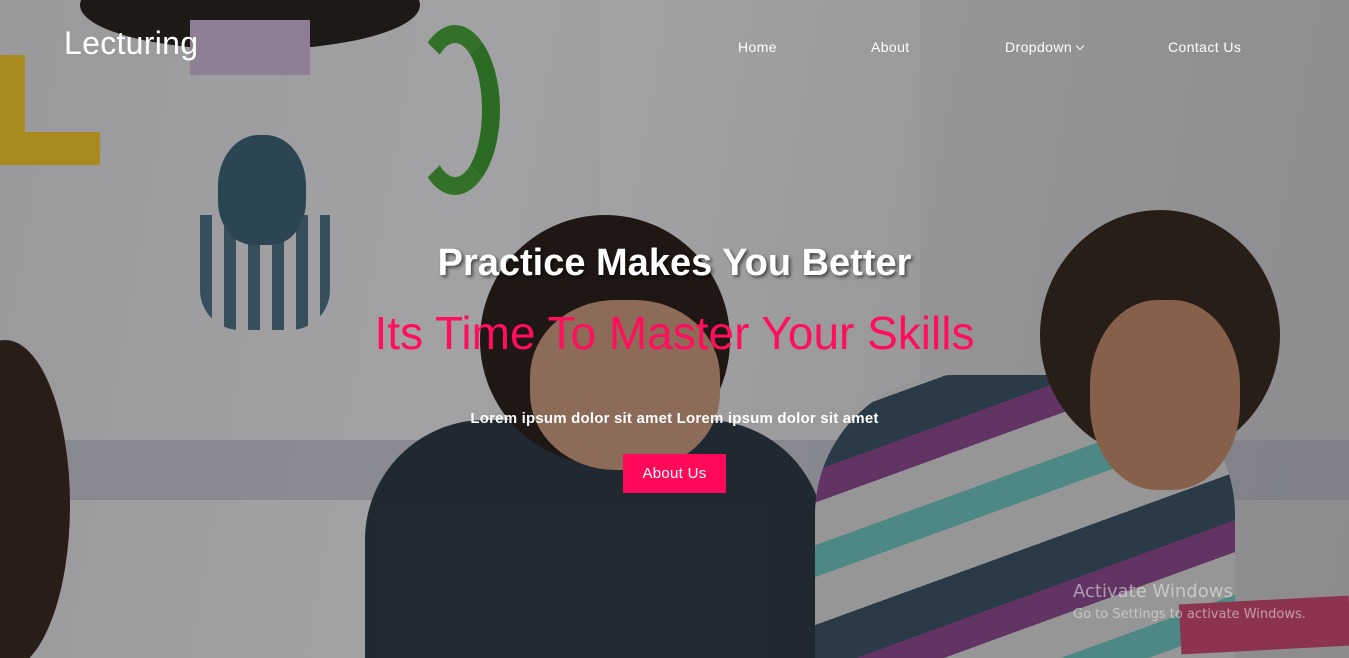 The image size is (1349, 658). What do you see at coordinates (674, 473) in the screenshot?
I see `about-us-button: About Us` at bounding box center [674, 473].